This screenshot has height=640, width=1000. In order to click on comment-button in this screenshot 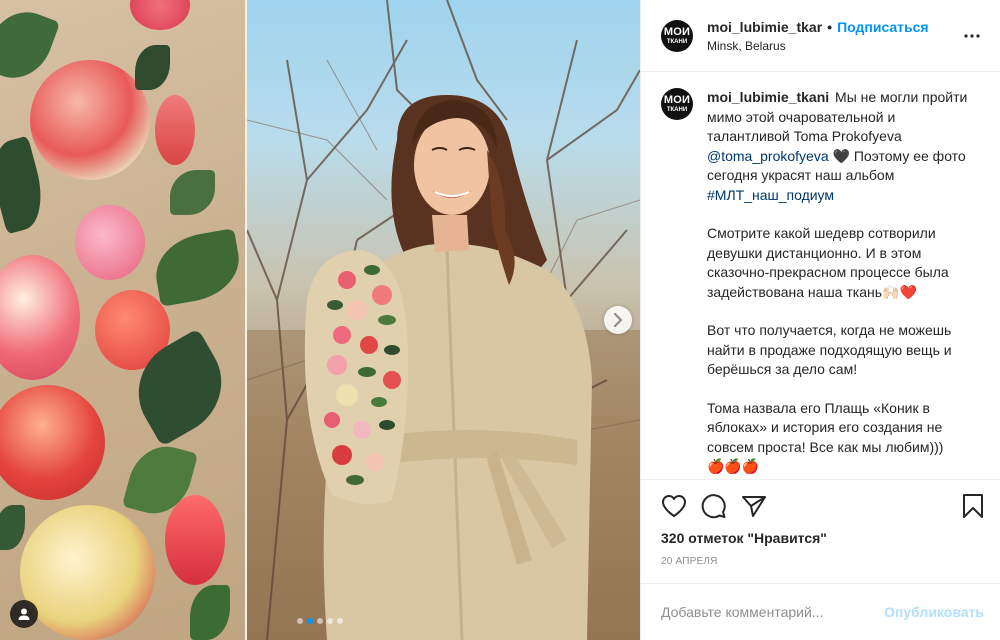, I will do `click(721, 506)`.